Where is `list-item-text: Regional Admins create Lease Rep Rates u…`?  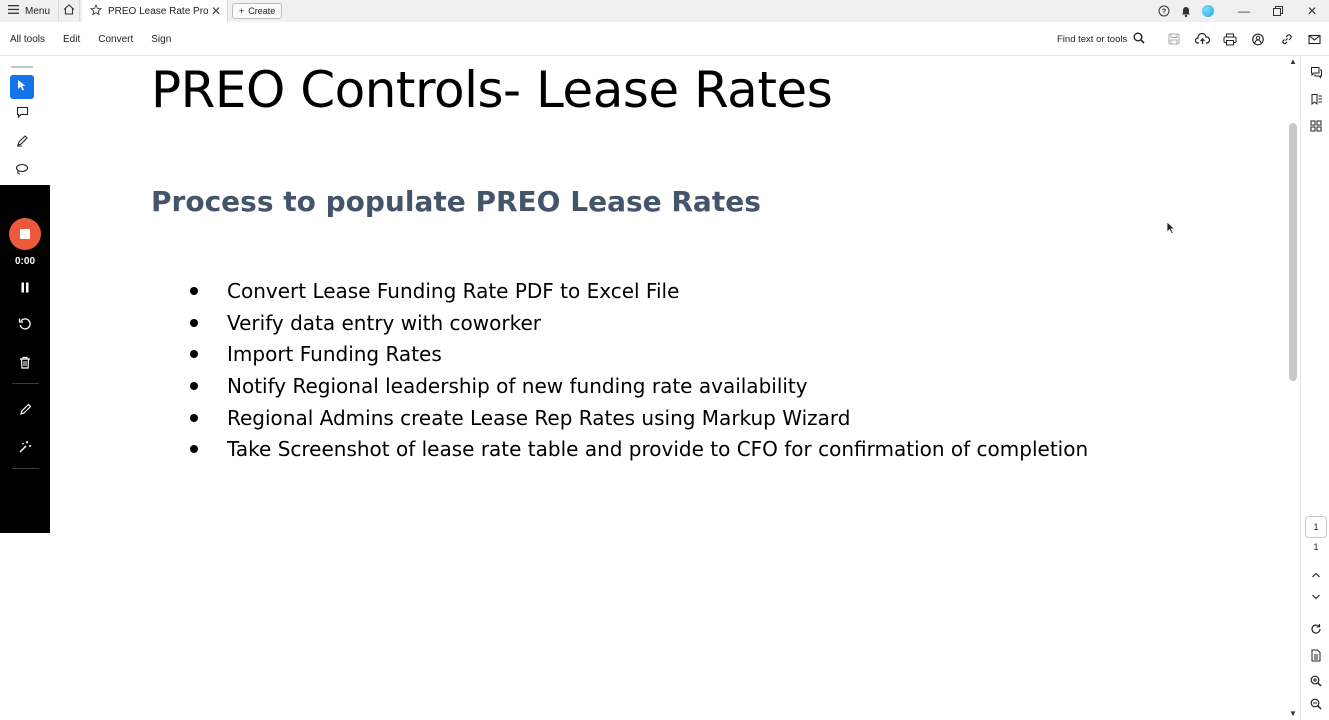
list-item-text: Regional Admins create Lease Rep Rates u… is located at coordinates (539, 417).